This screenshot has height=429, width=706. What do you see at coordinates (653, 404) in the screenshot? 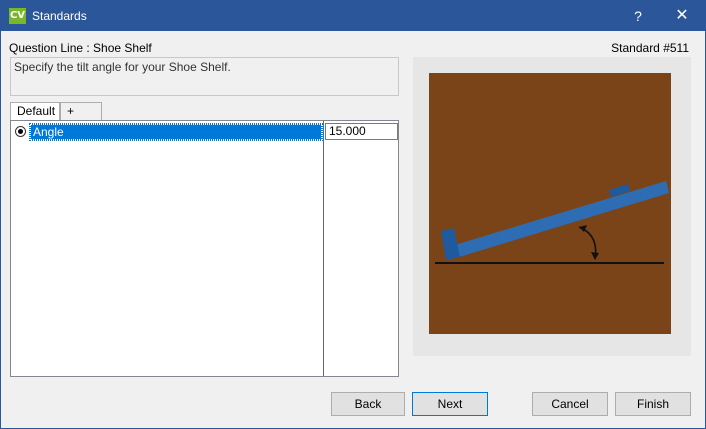
I see `finish-button: Finish` at bounding box center [653, 404].